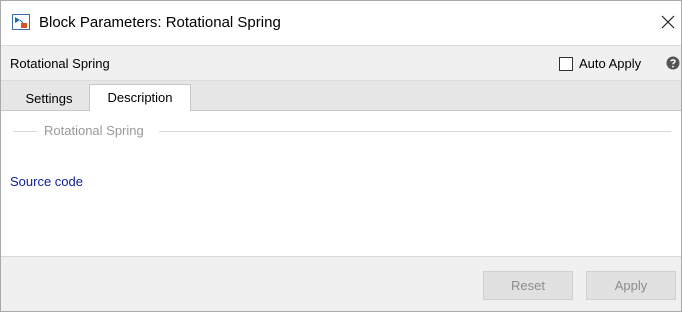  I want to click on title-bar: Block Parameters: Rotational Spring, so click(341, 23).